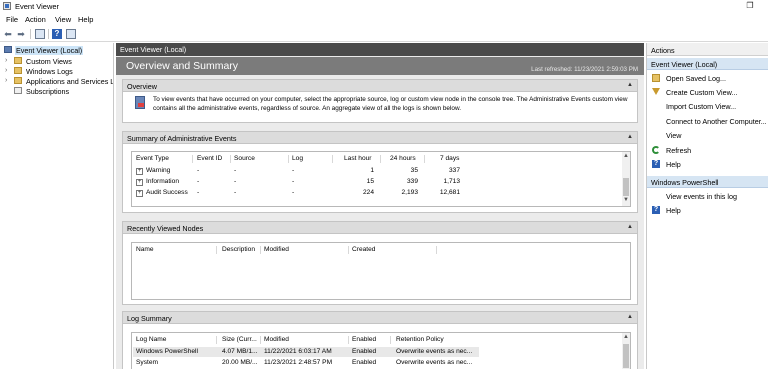 This screenshot has width=768, height=369. What do you see at coordinates (368, 192) in the screenshot?
I see `last-hour-cell: 224` at bounding box center [368, 192].